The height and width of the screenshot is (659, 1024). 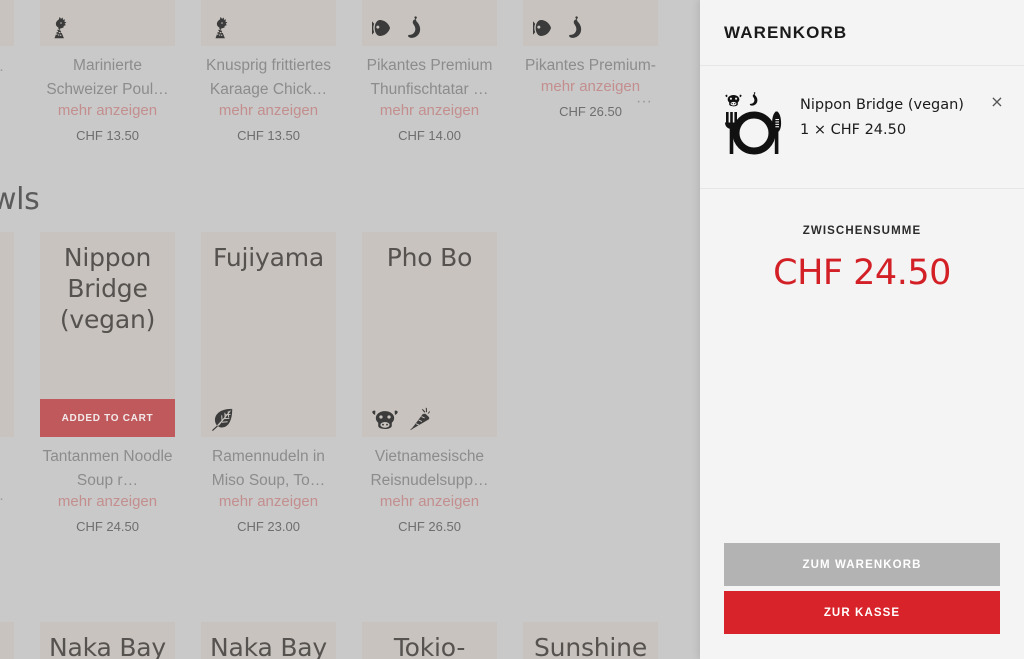 What do you see at coordinates (590, 65) in the screenshot?
I see `product-name: Pikantes Premium-` at bounding box center [590, 65].